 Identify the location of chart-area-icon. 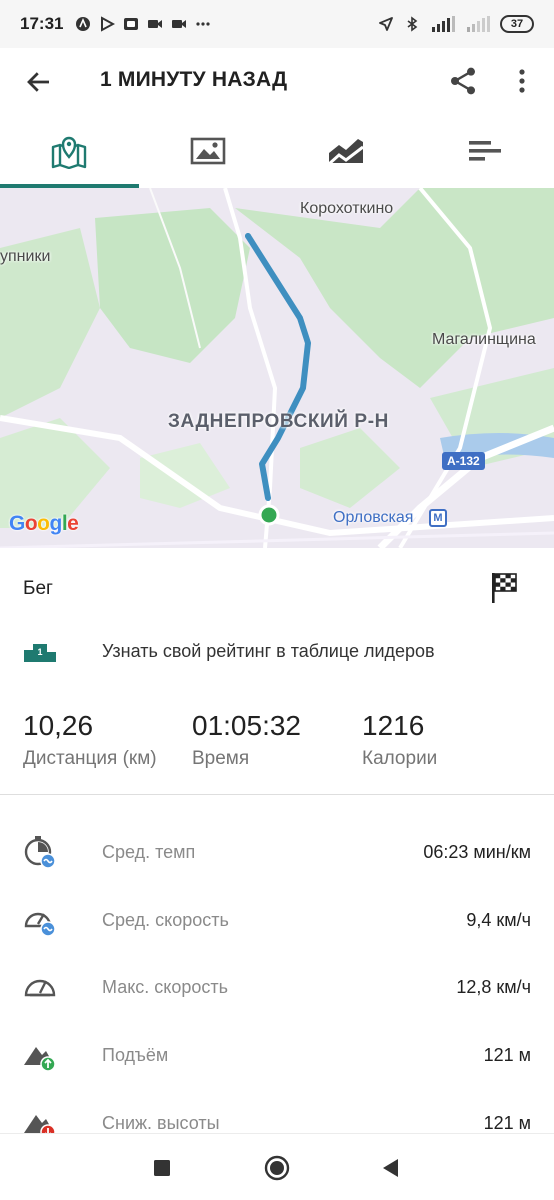
(346, 152).